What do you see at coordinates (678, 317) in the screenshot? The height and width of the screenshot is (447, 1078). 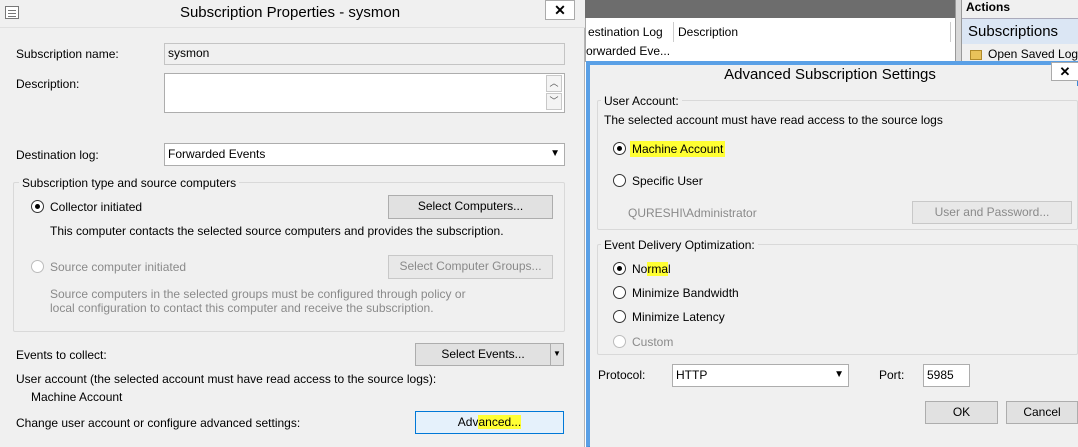 I see `minimize-latency-label: Minimize Latency` at bounding box center [678, 317].